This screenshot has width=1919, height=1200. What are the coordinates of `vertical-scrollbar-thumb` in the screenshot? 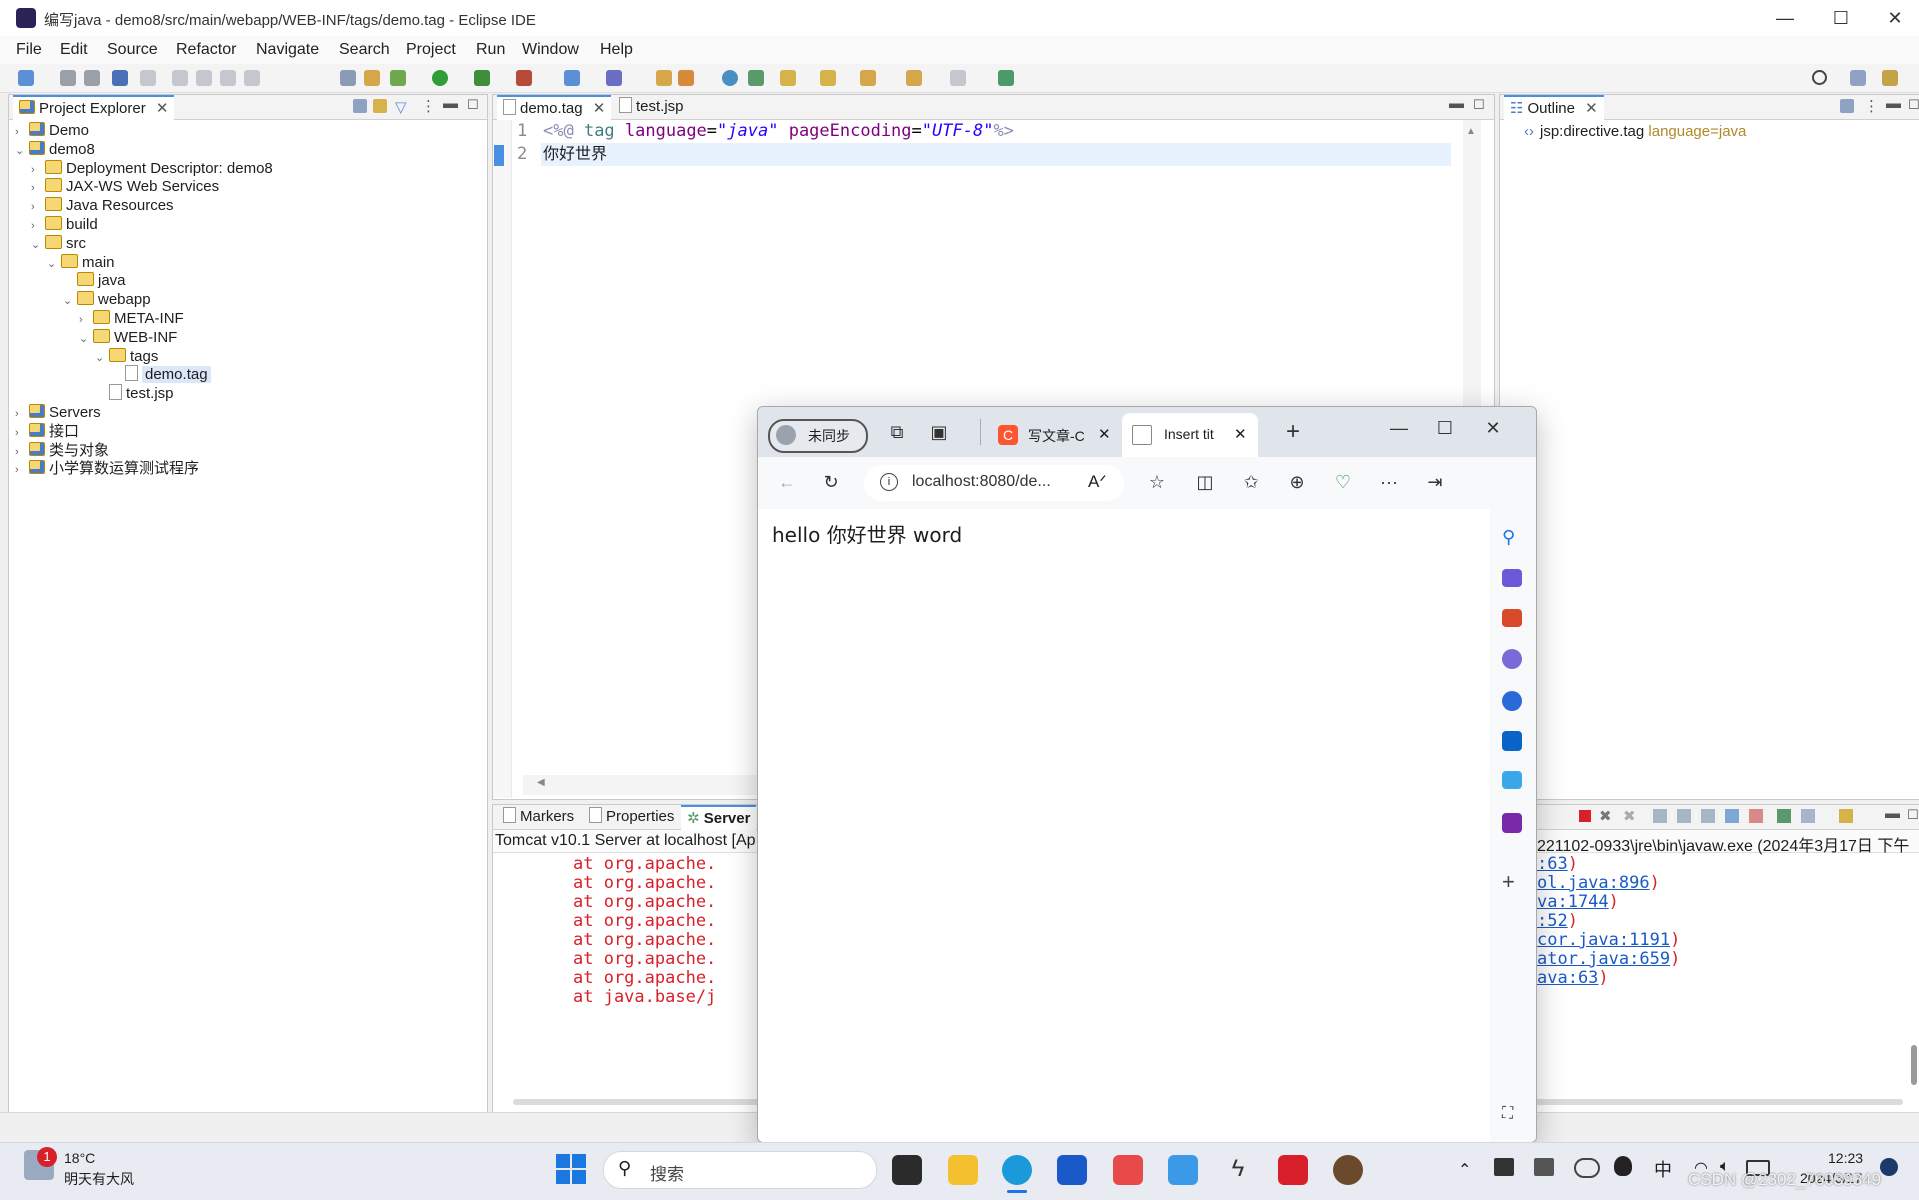 It's located at (1914, 1065).